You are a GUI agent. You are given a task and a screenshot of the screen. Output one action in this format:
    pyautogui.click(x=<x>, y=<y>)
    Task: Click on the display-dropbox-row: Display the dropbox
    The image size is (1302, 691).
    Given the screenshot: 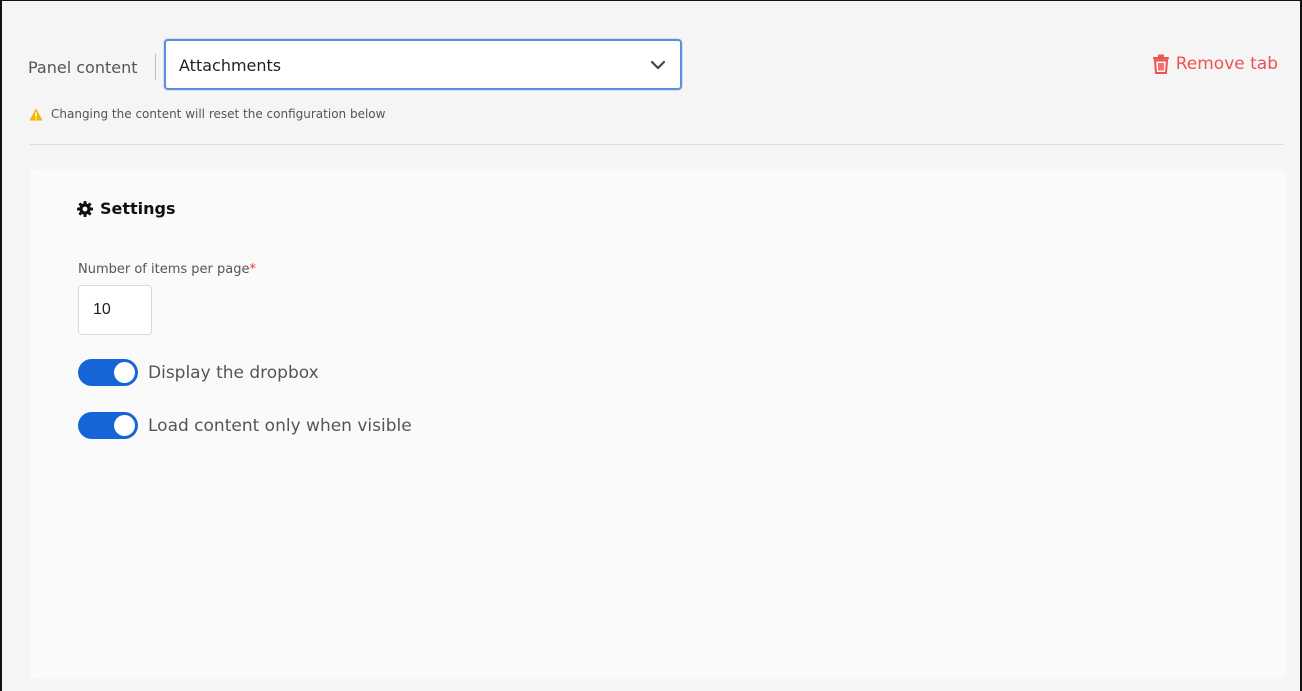 What is the action you would take?
    pyautogui.click(x=198, y=372)
    